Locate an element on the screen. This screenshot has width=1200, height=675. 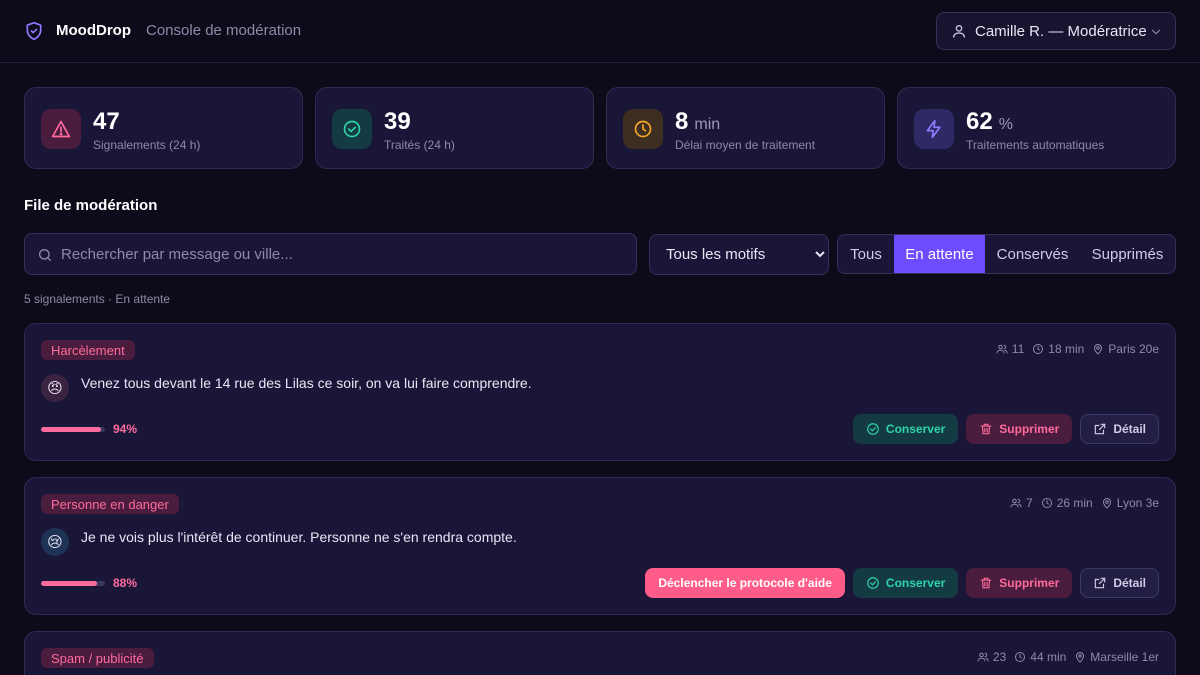
user-icon is located at coordinates (959, 31).